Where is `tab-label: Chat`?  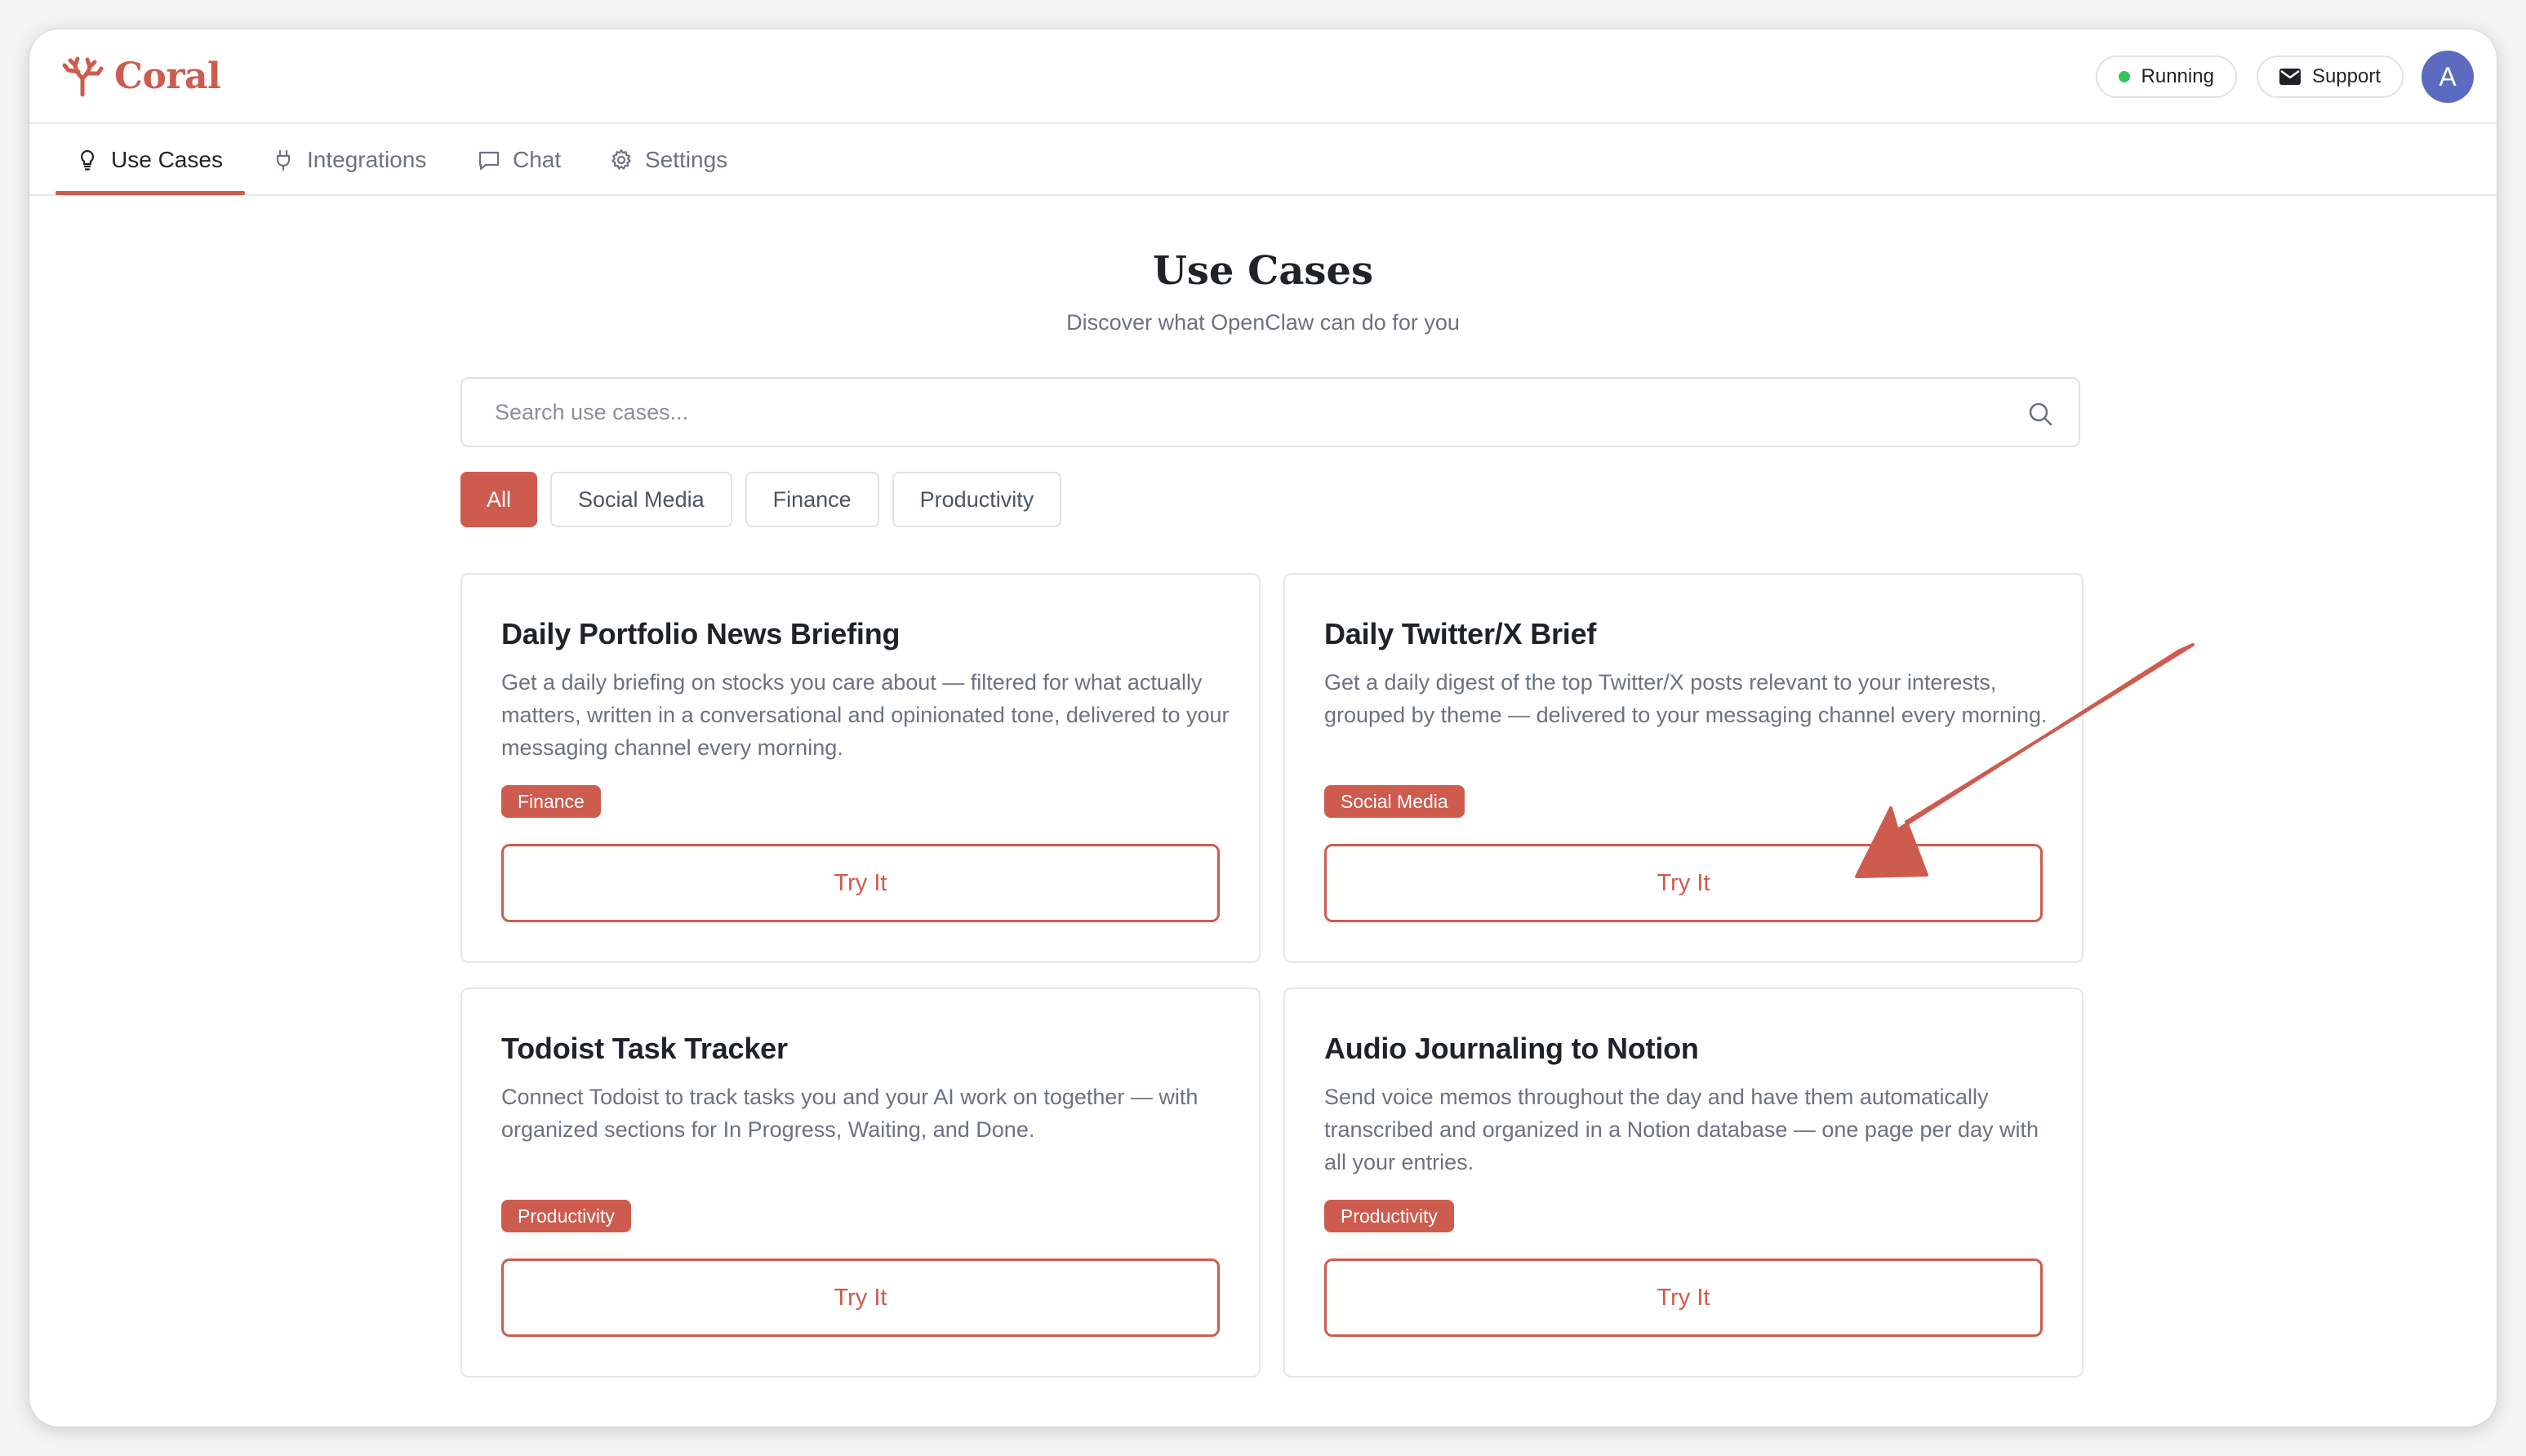 tab-label: Chat is located at coordinates (537, 159).